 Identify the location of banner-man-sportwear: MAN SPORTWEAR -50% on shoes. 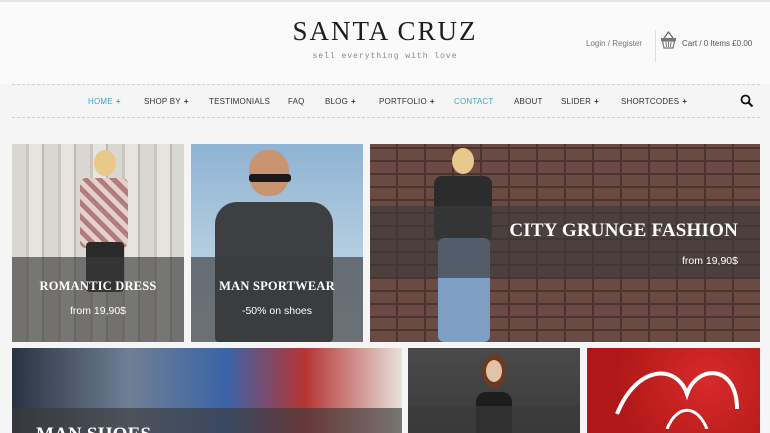
(277, 243).